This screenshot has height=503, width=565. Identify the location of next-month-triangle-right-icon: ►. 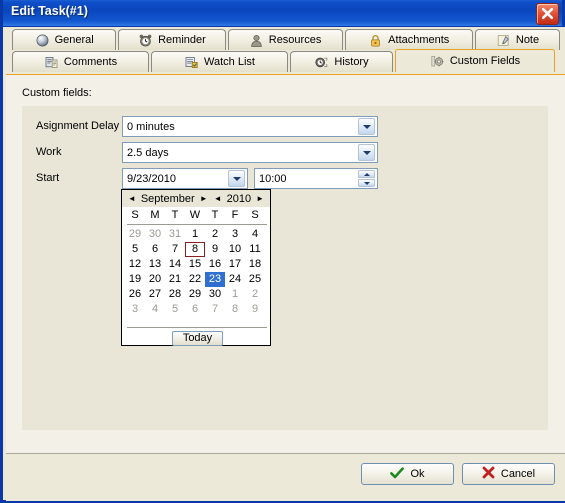
(204, 199).